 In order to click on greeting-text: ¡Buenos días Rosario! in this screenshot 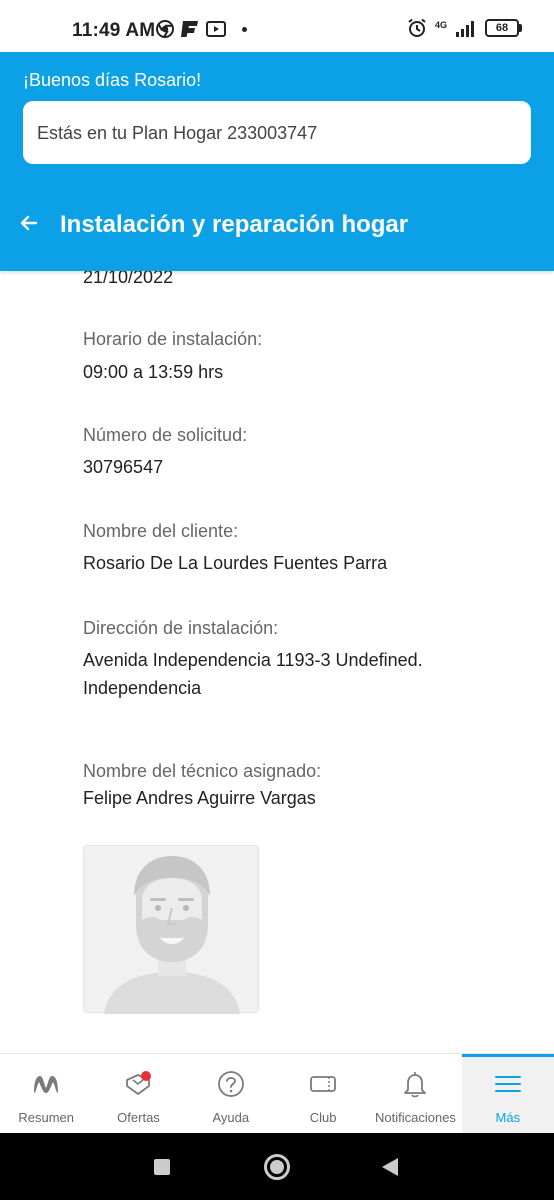, I will do `click(112, 80)`.